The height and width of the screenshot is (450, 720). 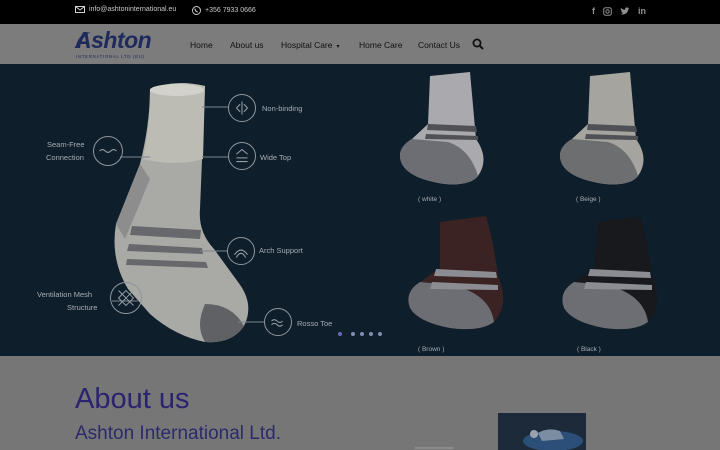 What do you see at coordinates (434, 448) in the screenshot?
I see `about-divider` at bounding box center [434, 448].